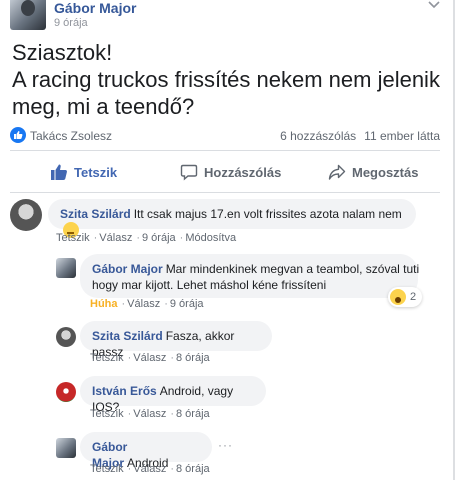 The height and width of the screenshot is (480, 455). What do you see at coordinates (434, 5) in the screenshot?
I see `chevron-down-icon` at bounding box center [434, 5].